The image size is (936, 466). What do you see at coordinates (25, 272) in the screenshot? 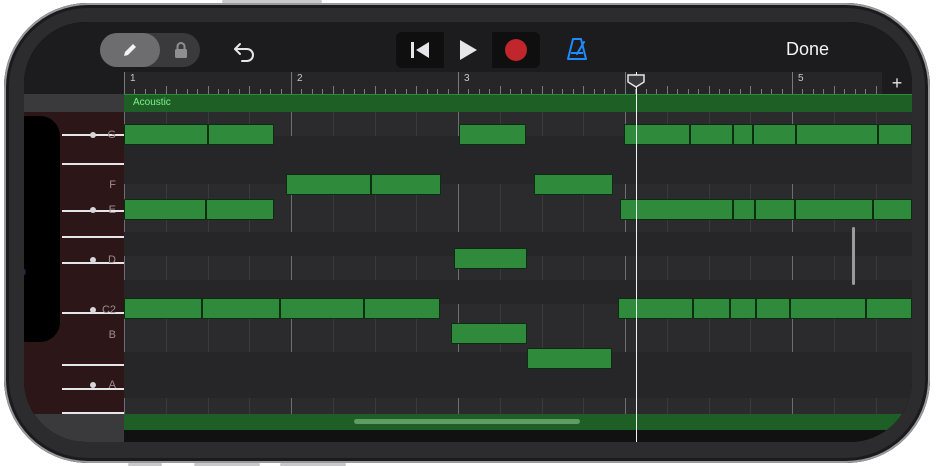
I see `front-camera` at bounding box center [25, 272].